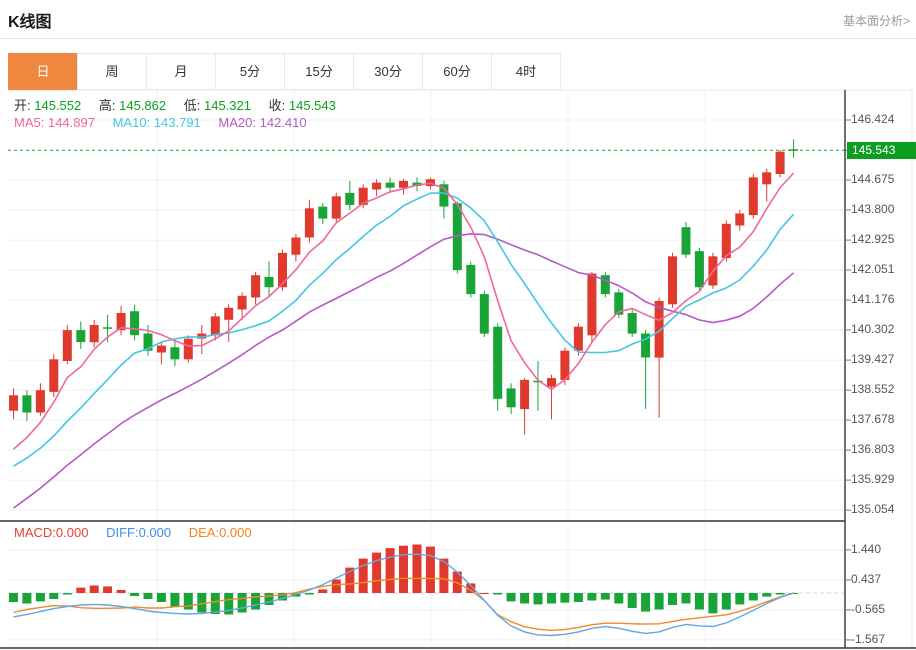  I want to click on price-tick-label: 144.675, so click(873, 179).